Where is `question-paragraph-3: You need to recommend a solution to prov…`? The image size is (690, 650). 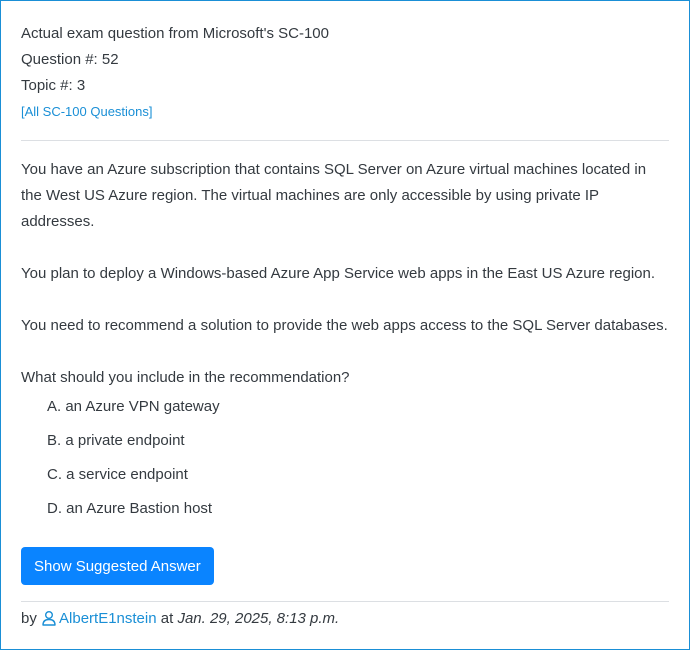
question-paragraph-3: You need to recommend a solution to prov… is located at coordinates (344, 325).